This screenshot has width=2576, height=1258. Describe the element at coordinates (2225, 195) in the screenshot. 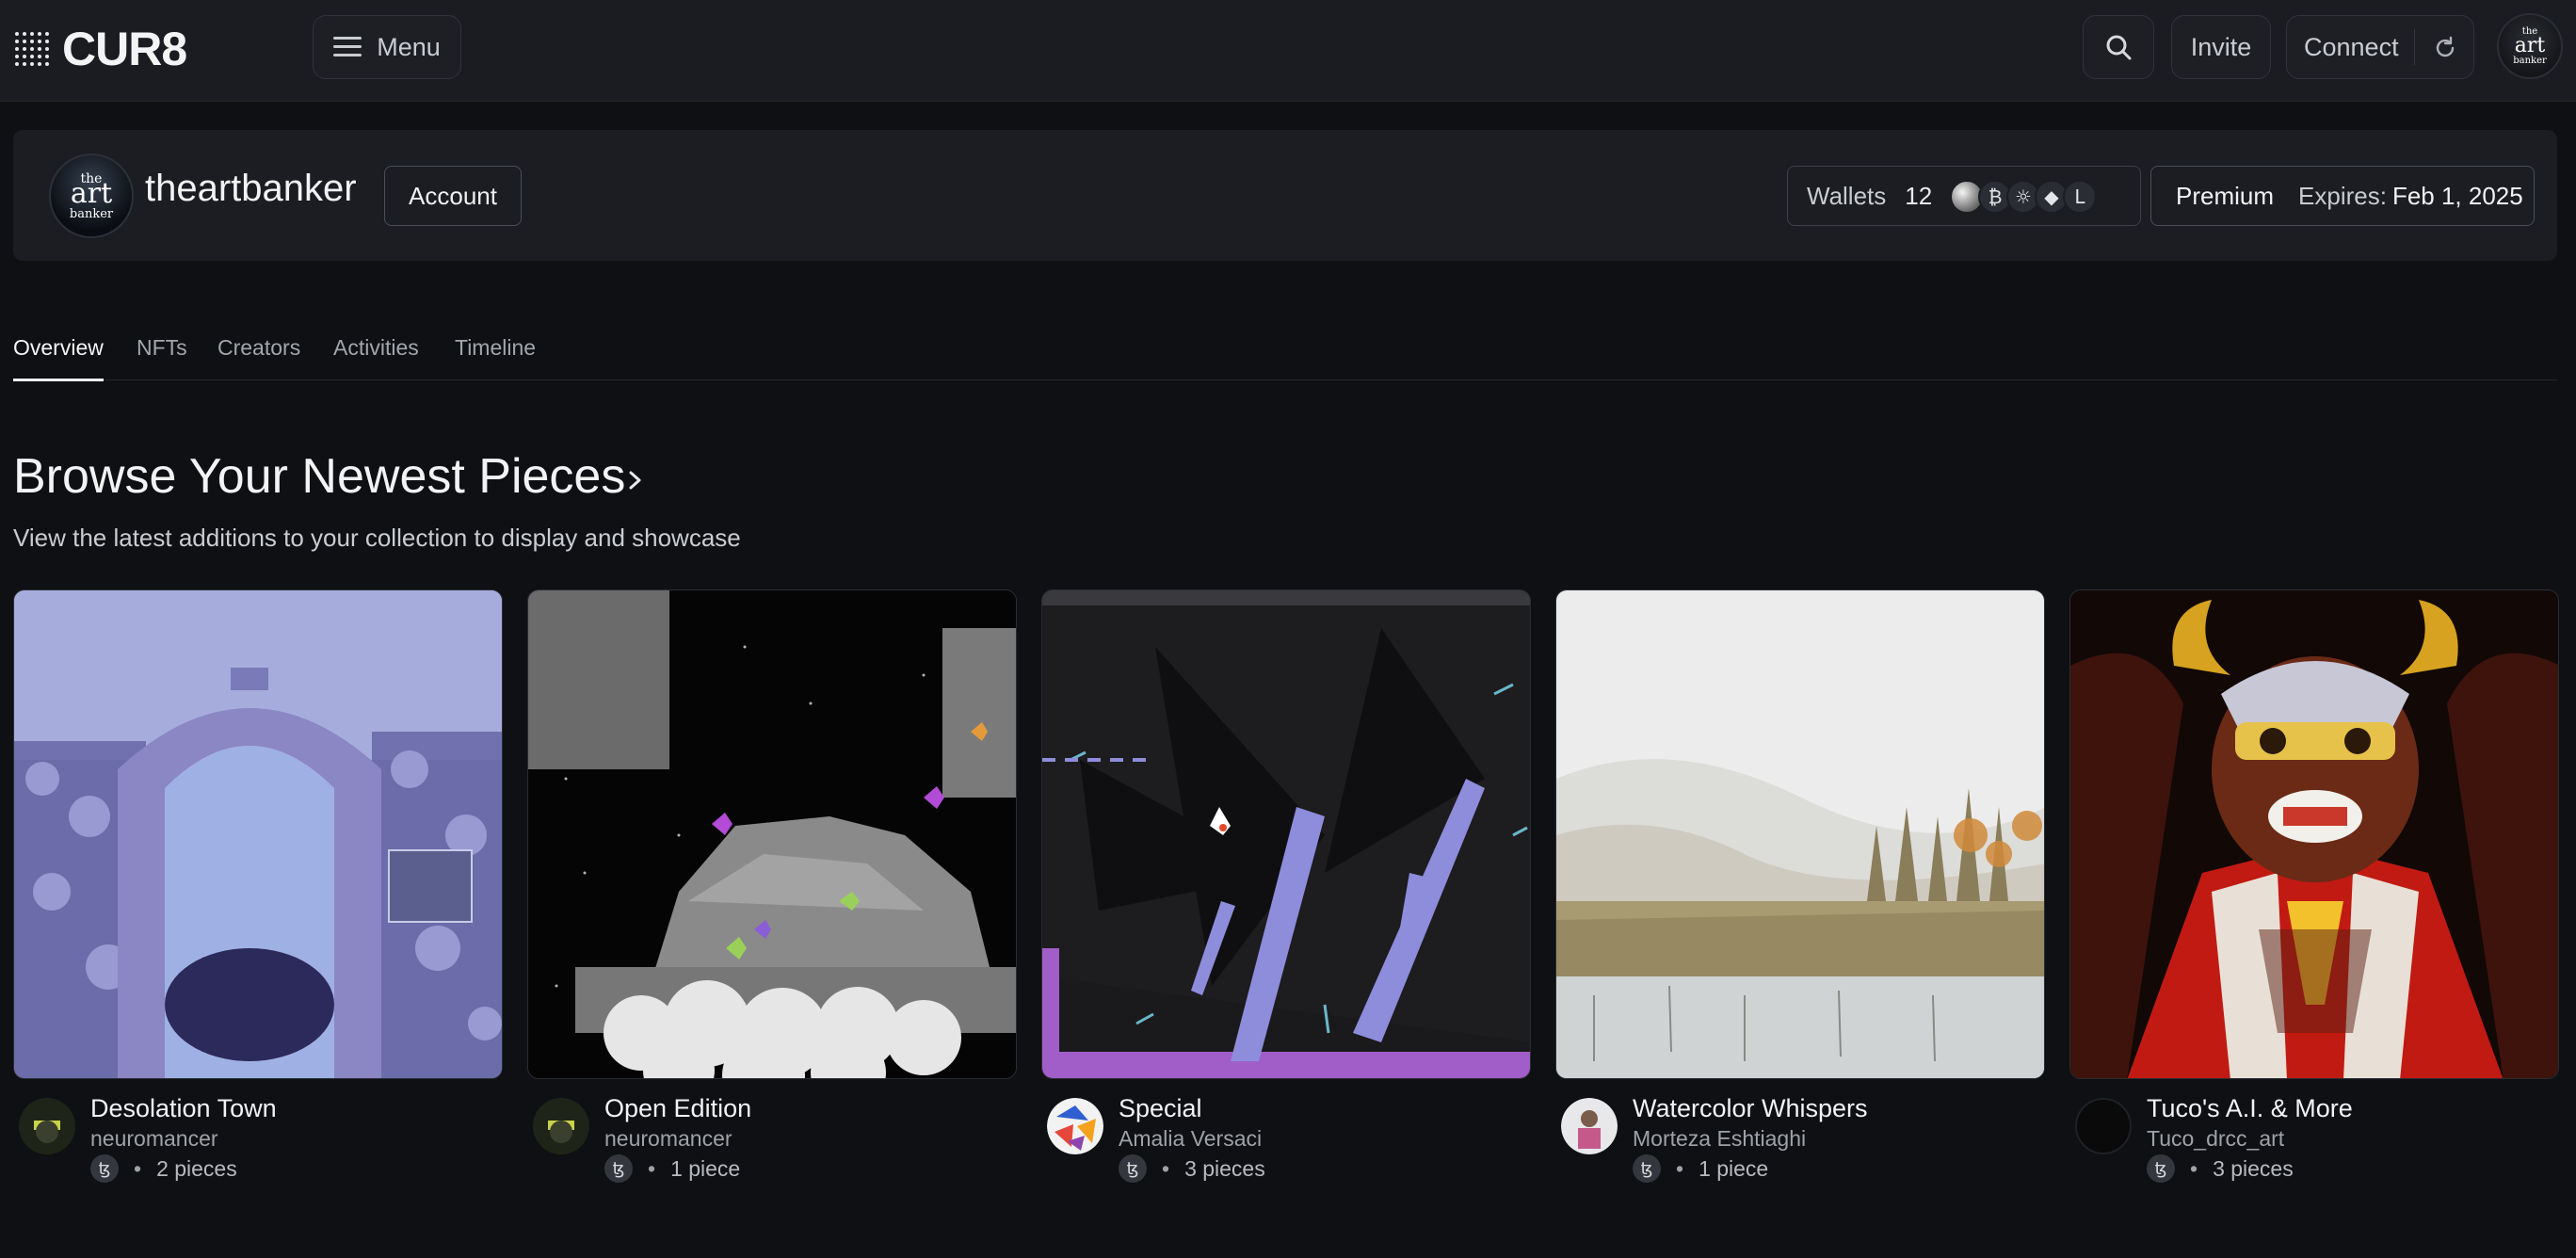

I see `plan-name: Premium` at that location.